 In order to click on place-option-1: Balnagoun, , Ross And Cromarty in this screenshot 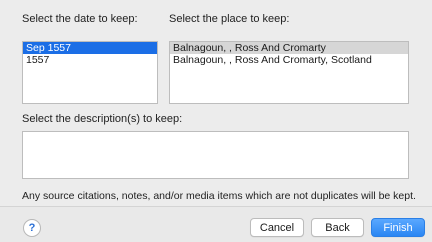, I will do `click(289, 48)`.